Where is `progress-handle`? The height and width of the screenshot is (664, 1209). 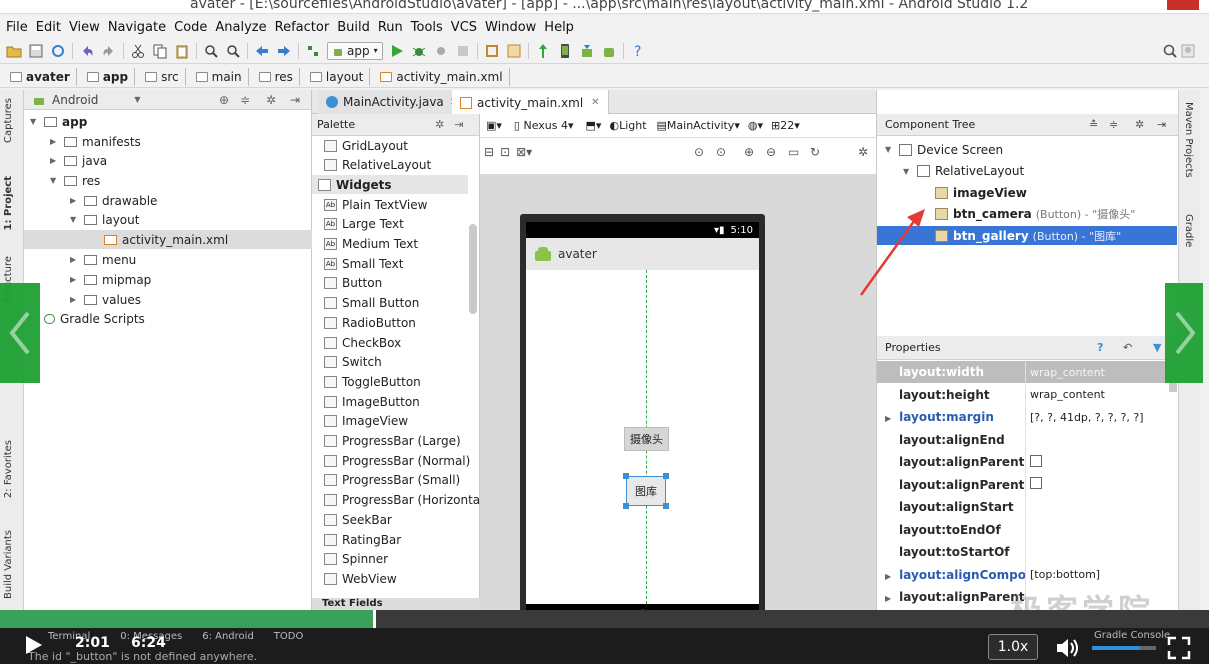
progress-handle is located at coordinates (374, 619).